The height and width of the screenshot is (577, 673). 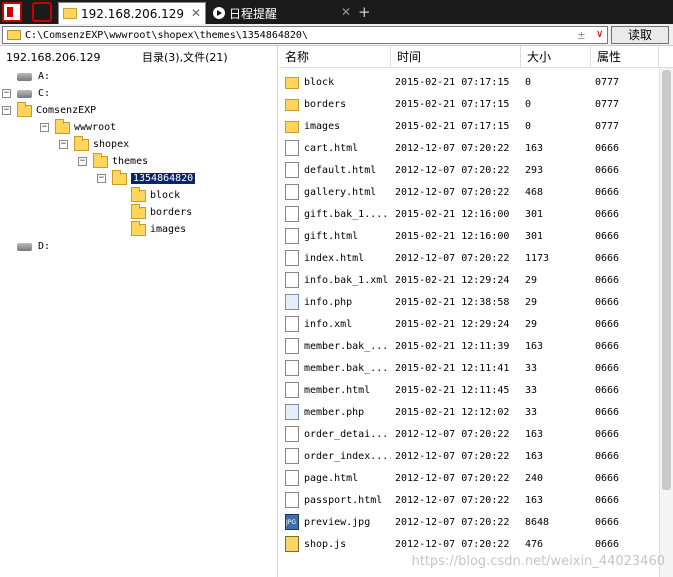 What do you see at coordinates (469, 500) in the screenshot?
I see `file-row: passport.html 2012-12-07 07:20:22 163 0666` at bounding box center [469, 500].